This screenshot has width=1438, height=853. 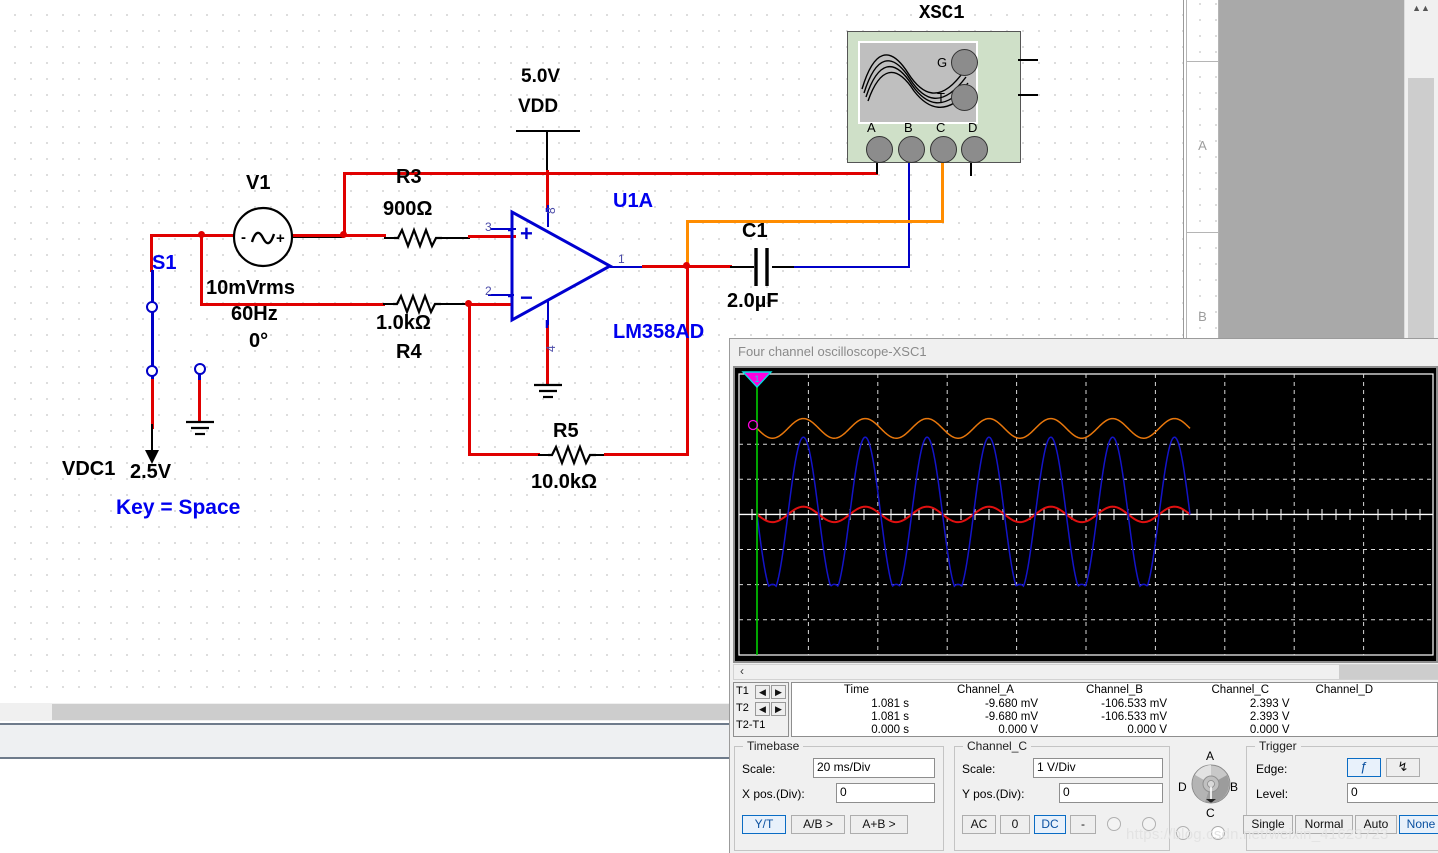 I want to click on opamp-pin-1-label: 1, so click(x=621, y=259).